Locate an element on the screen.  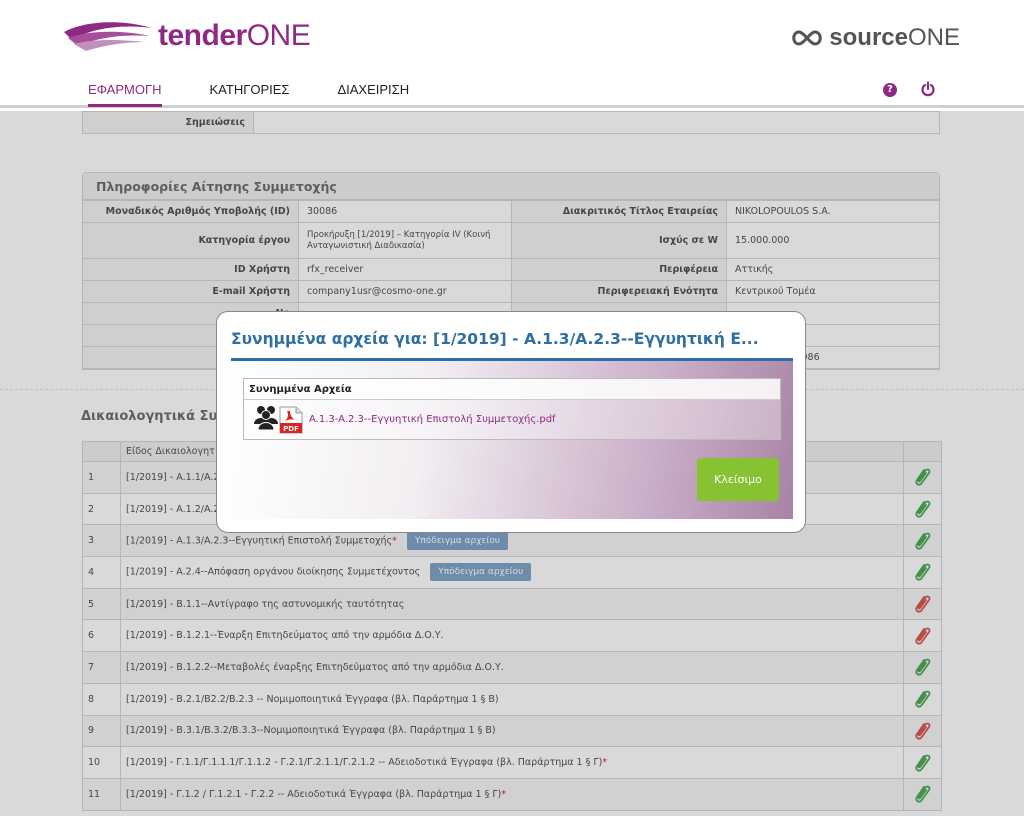
partner-light-text: ONE is located at coordinates (933, 37).